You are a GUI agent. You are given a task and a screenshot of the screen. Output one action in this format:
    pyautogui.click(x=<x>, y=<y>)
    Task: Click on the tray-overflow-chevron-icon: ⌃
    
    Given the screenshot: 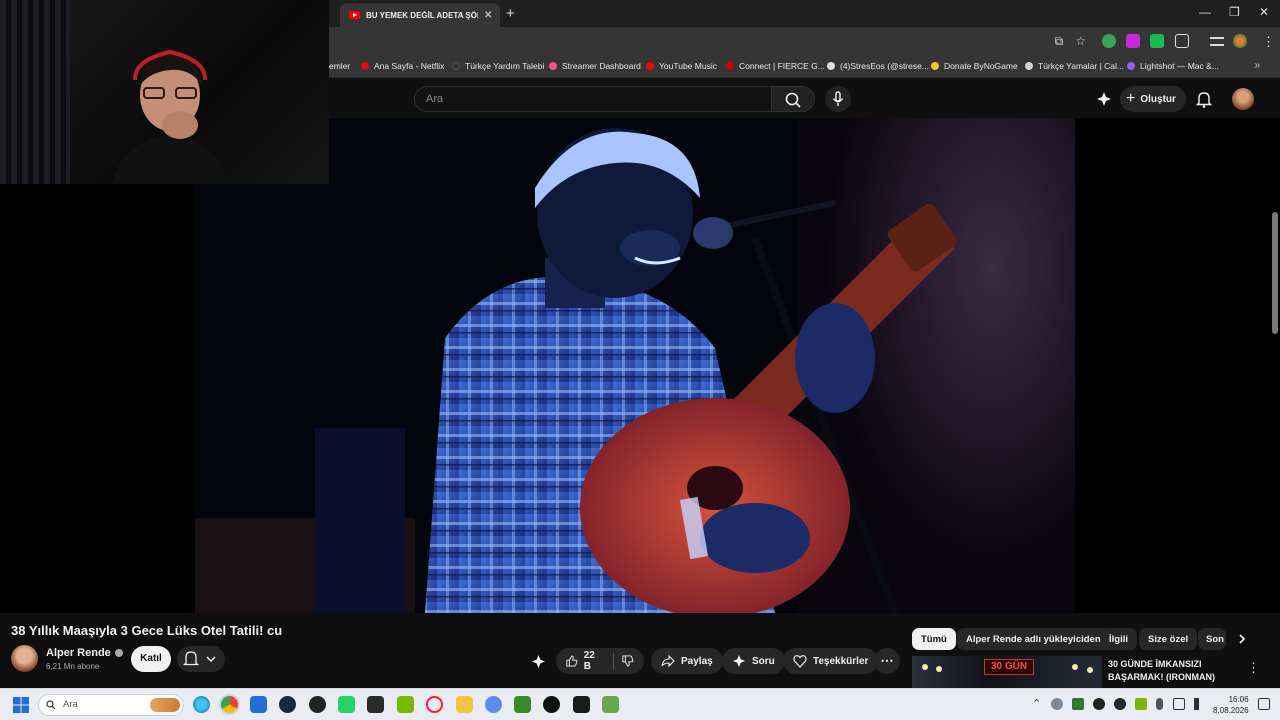 What is the action you would take?
    pyautogui.click(x=1036, y=703)
    